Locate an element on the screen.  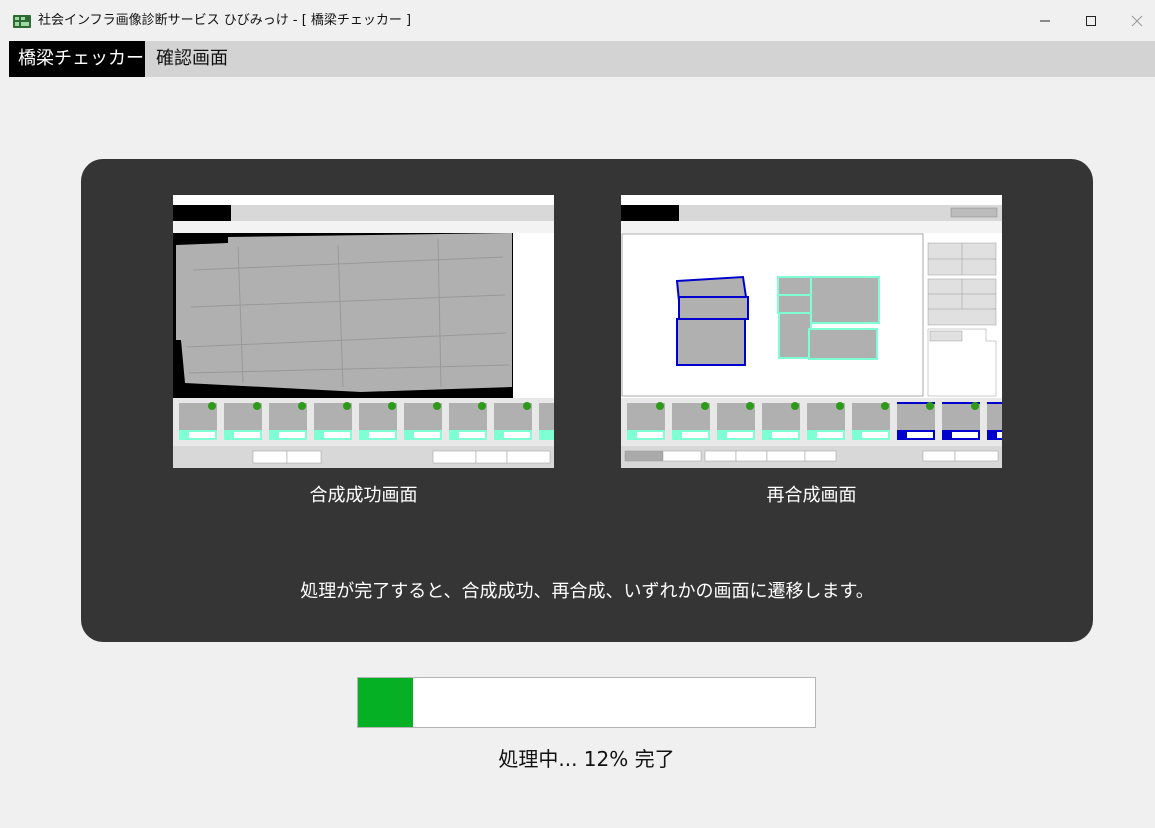
window-title: 社会インフラ画像診断サービス ひびみっけ - [ 橋梁チェッカー ] is located at coordinates (225, 20).